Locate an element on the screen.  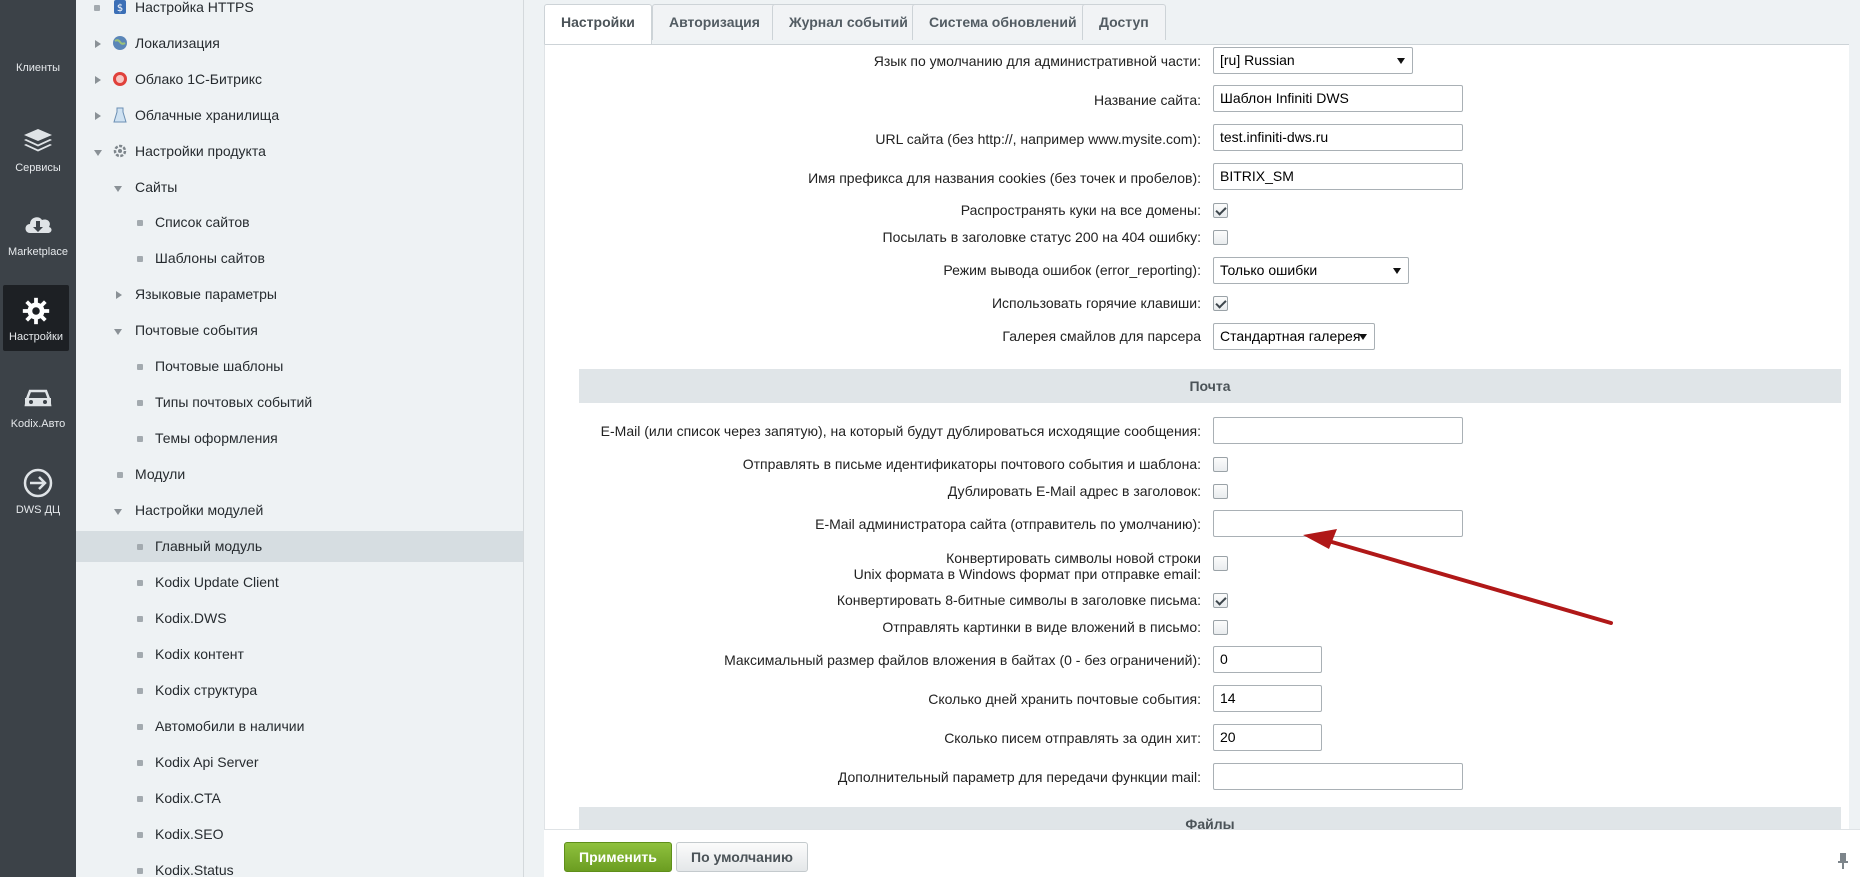
tree-item-sites: Сайты is located at coordinates (299, 187).